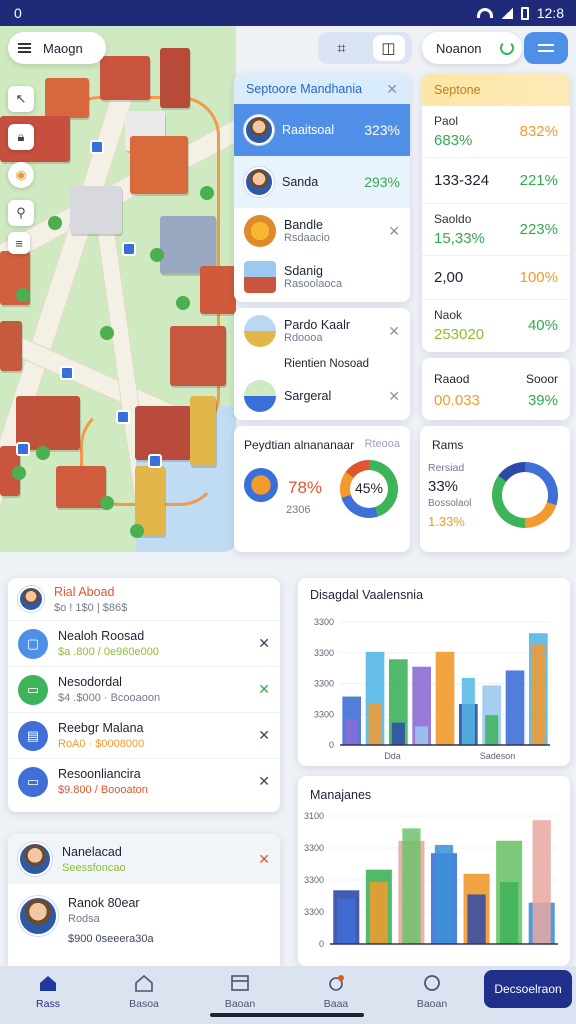 The height and width of the screenshot is (1024, 576). Describe the element at coordinates (446, 468) in the screenshot. I see `rates-label: Rersiad` at that location.